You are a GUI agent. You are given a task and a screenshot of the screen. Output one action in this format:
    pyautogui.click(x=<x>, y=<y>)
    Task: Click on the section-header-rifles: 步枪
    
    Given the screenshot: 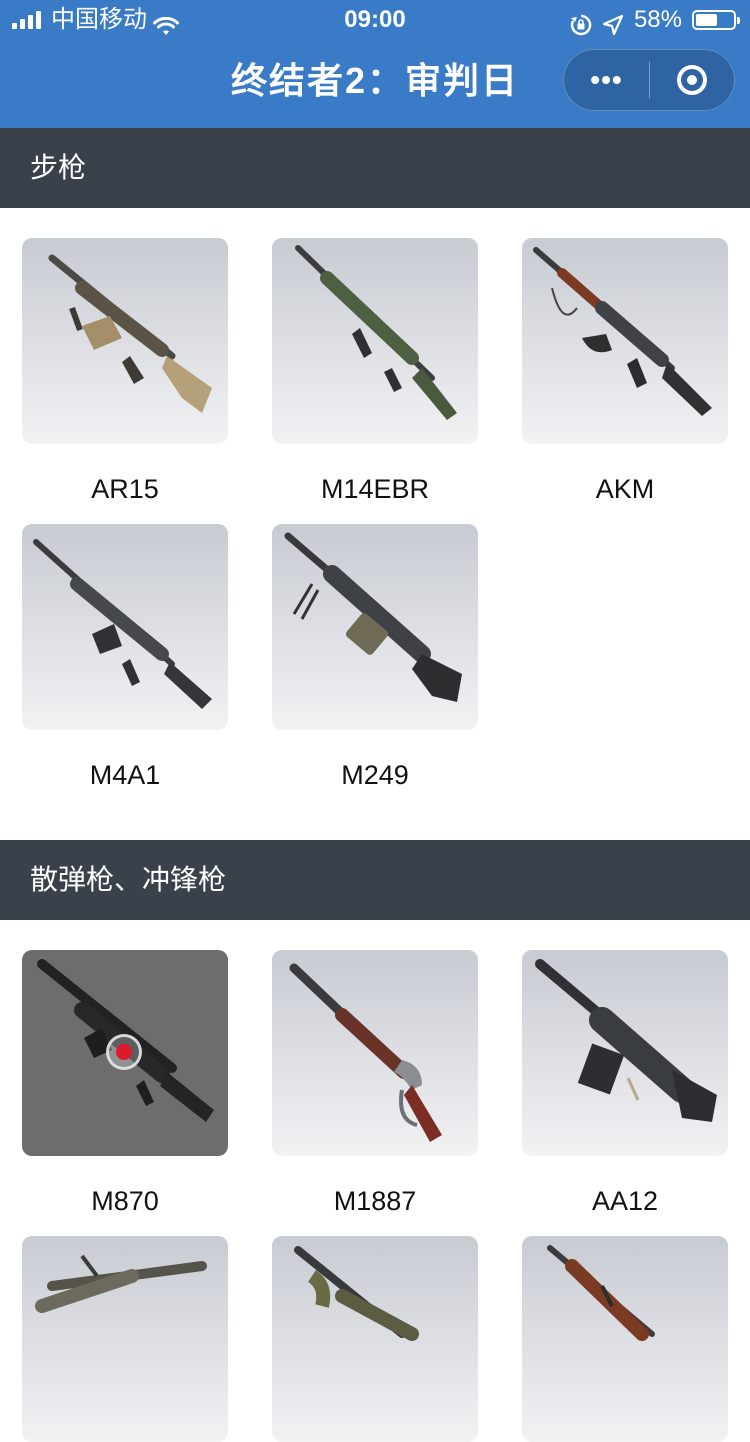 What is the action you would take?
    pyautogui.click(x=375, y=168)
    